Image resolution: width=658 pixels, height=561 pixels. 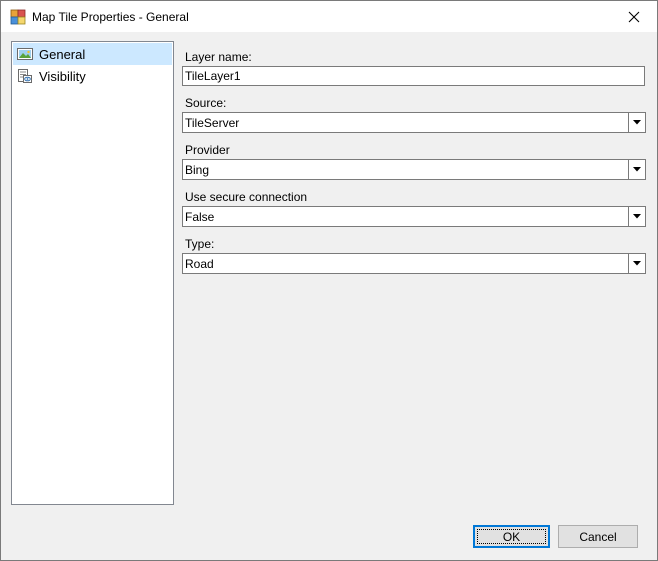 What do you see at coordinates (598, 536) in the screenshot?
I see `cancel-button: Cancel` at bounding box center [598, 536].